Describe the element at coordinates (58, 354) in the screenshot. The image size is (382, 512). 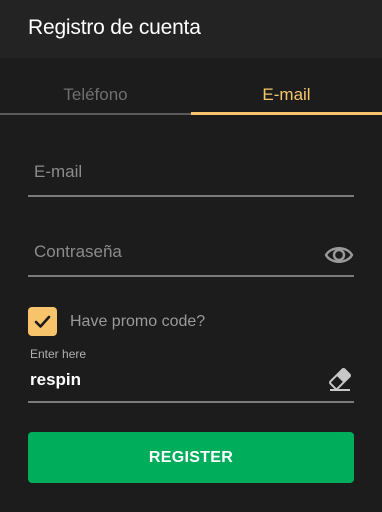
I see `promo-code-label: Enter here` at that location.